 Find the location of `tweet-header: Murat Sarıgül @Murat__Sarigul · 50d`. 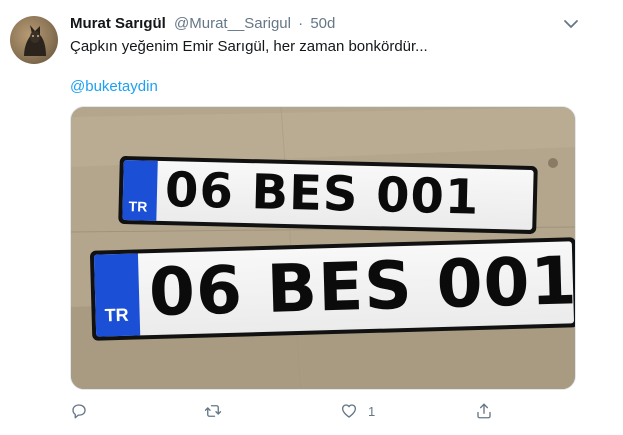

tweet-header: Murat Sarıgül @Murat__Sarigul · 50d is located at coordinates (326, 24).